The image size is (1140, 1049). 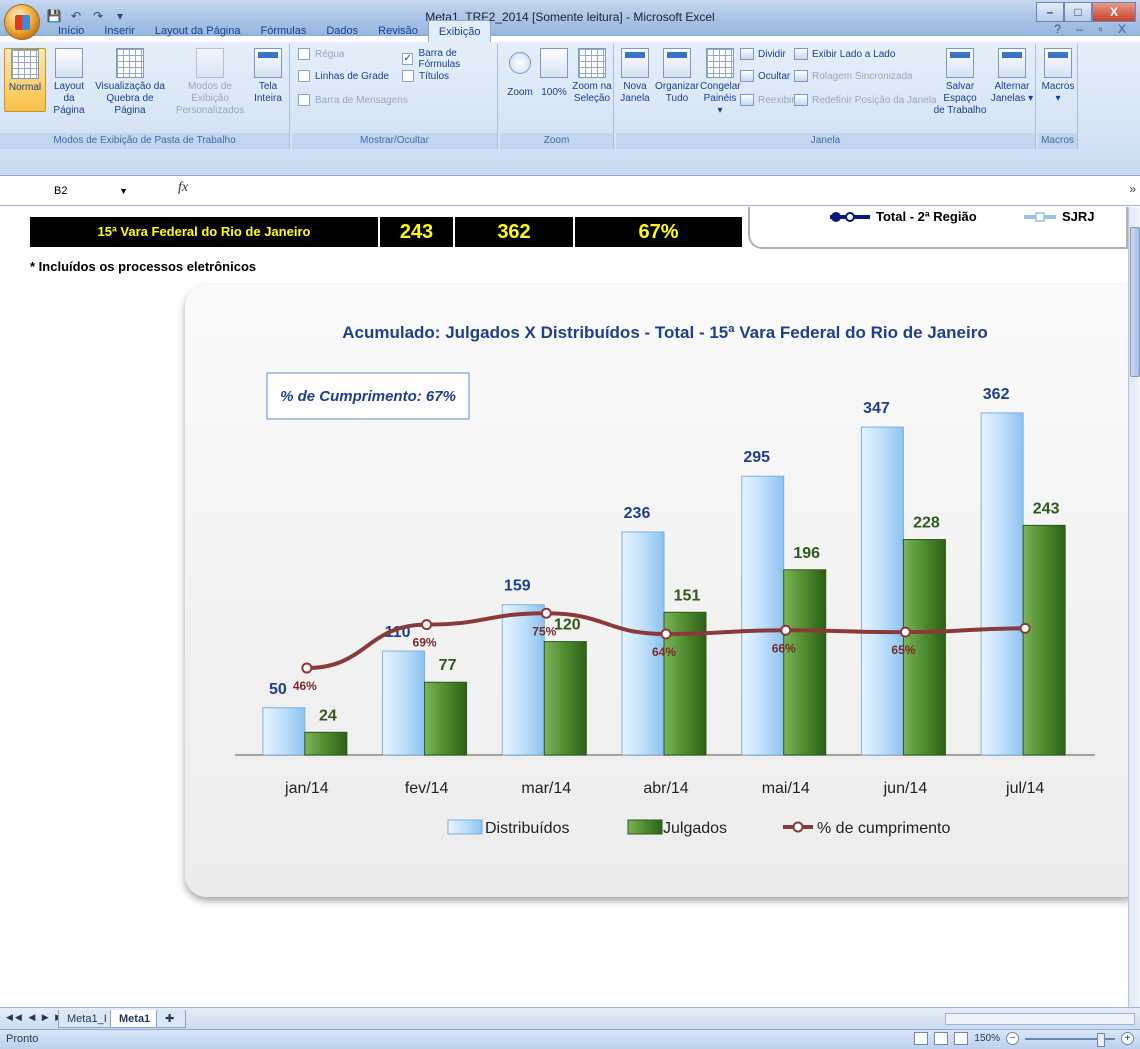 I want to click on tab-exibicao: Exibição, so click(x=459, y=31).